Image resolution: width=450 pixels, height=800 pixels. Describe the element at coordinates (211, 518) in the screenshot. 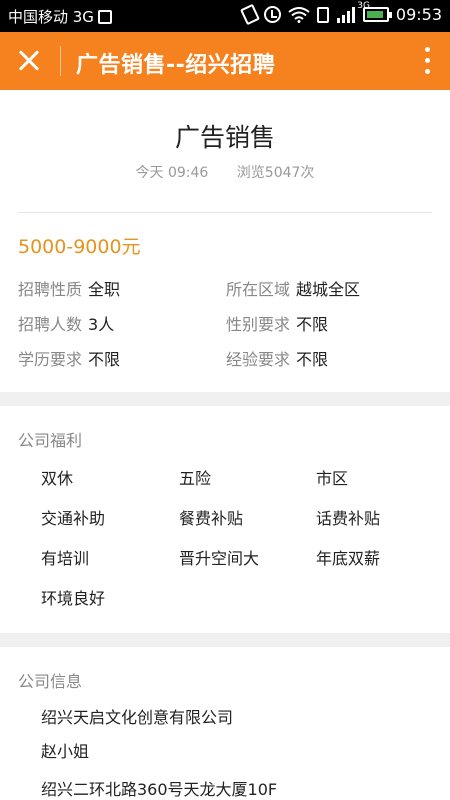

I see `welfare-item: 餐费补贴` at that location.